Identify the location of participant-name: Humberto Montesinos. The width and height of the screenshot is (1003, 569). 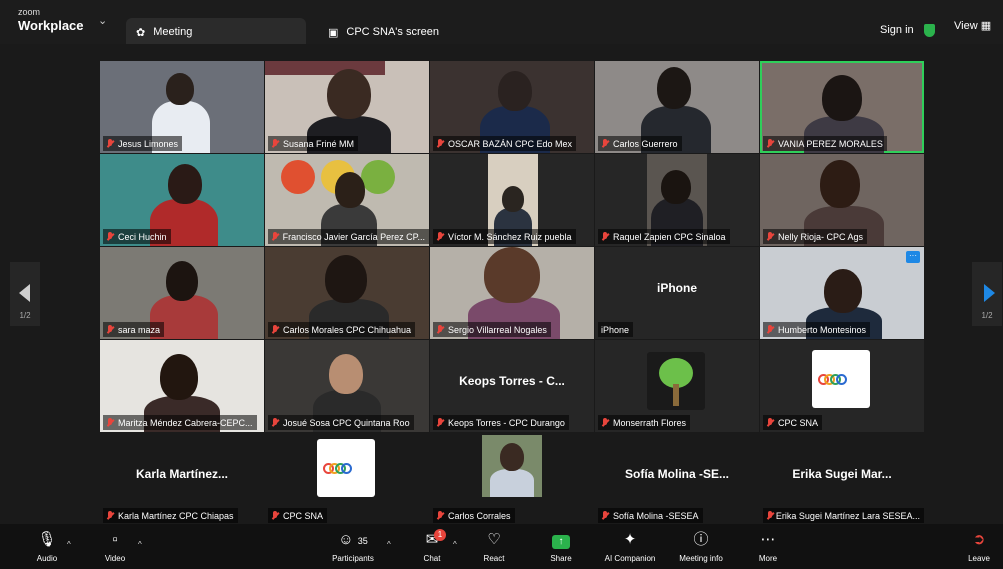
(822, 329).